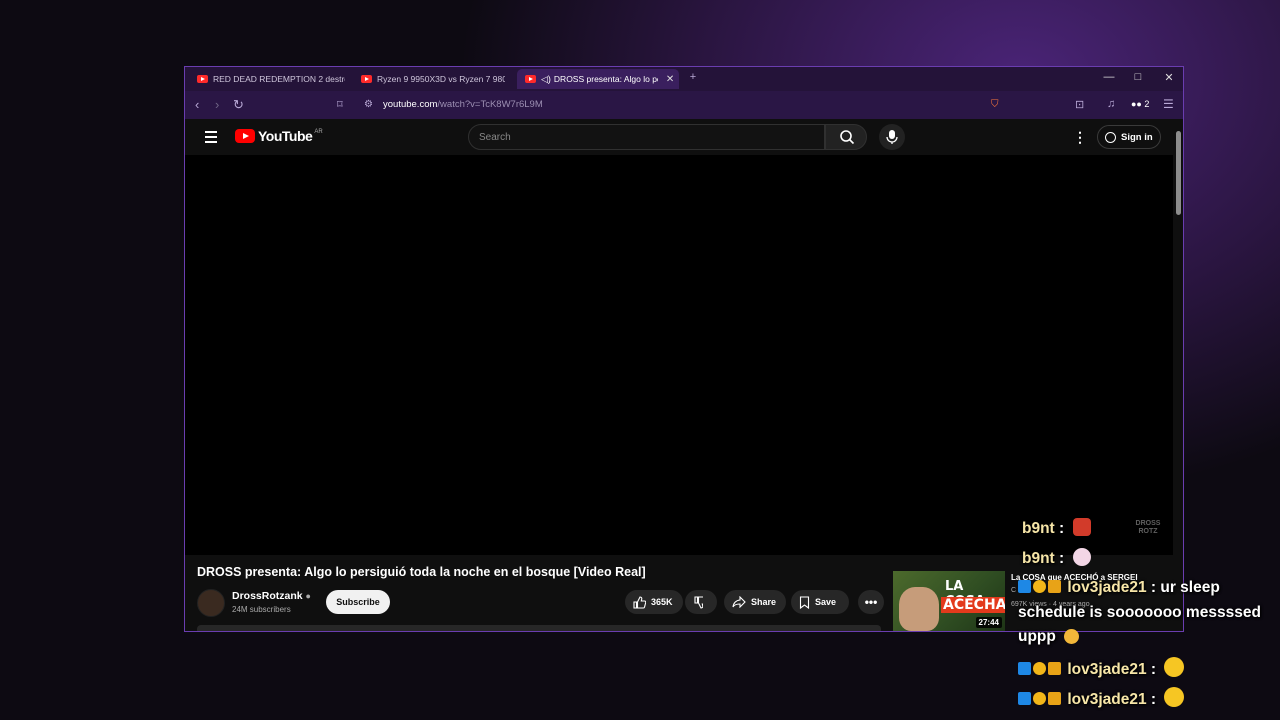 This screenshot has height=720, width=1280. I want to click on search-button, so click(846, 137).